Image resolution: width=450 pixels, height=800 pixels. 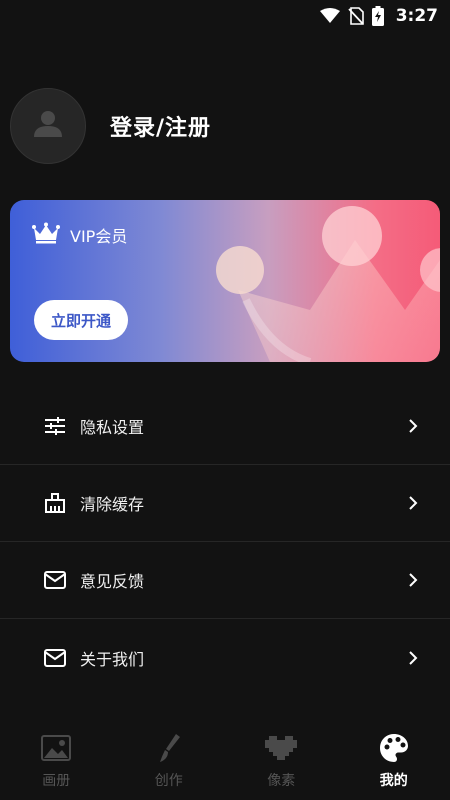 I want to click on nav-tab-pixel: 像素, so click(x=281, y=761).